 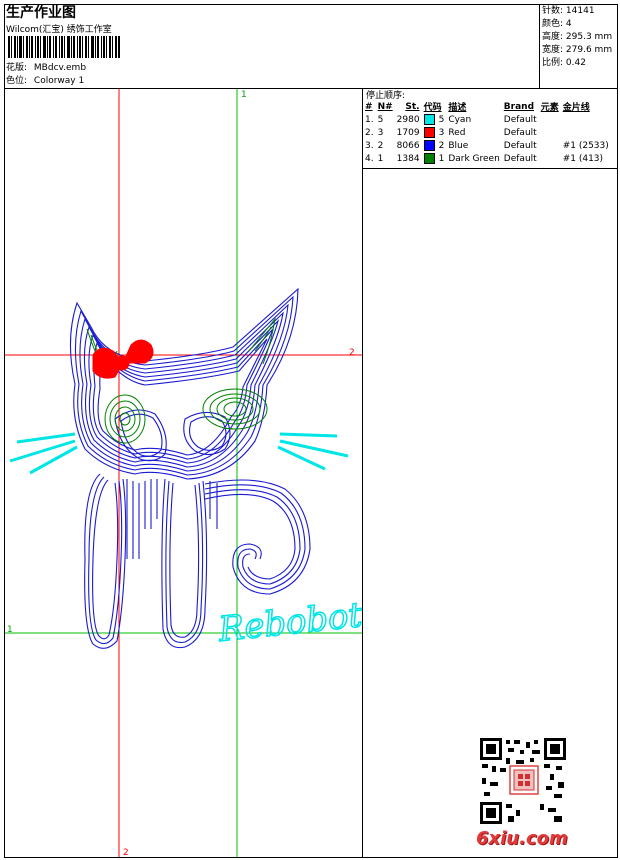 I want to click on stitches-value: 14141, so click(x=580, y=11).